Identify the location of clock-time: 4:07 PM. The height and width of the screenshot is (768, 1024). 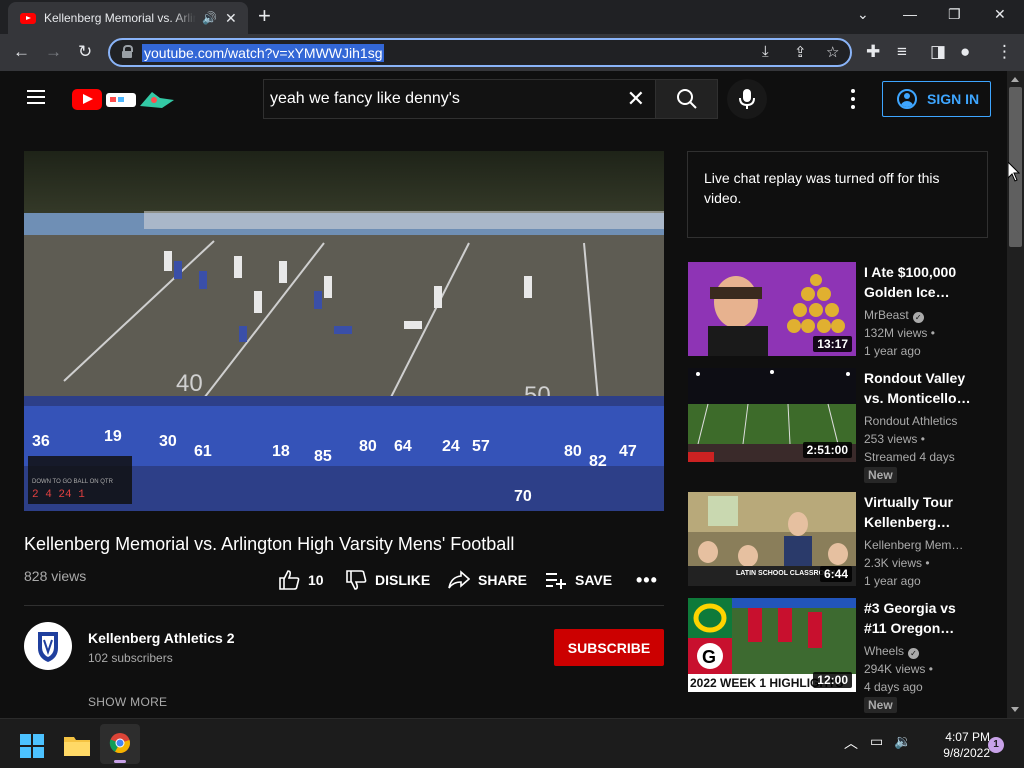
(967, 737).